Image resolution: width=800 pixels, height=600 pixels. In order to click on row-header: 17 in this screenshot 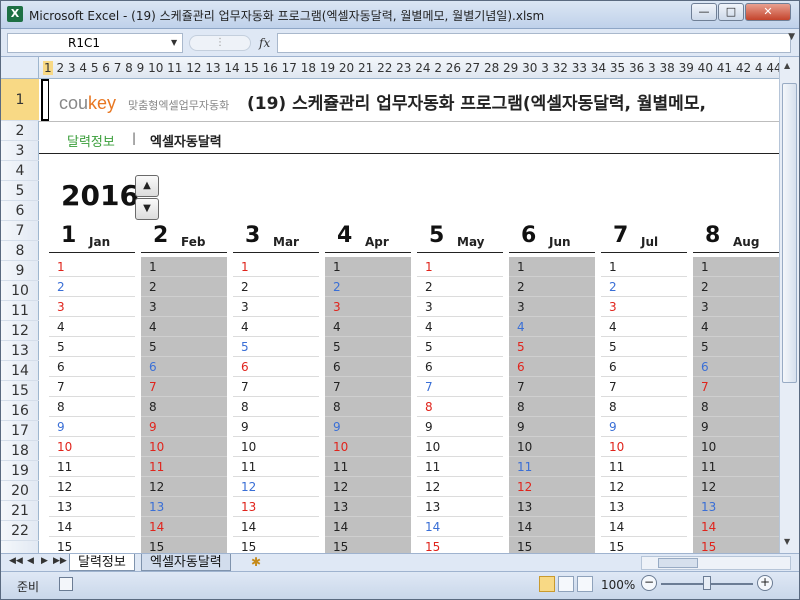, I will do `click(20, 431)`.